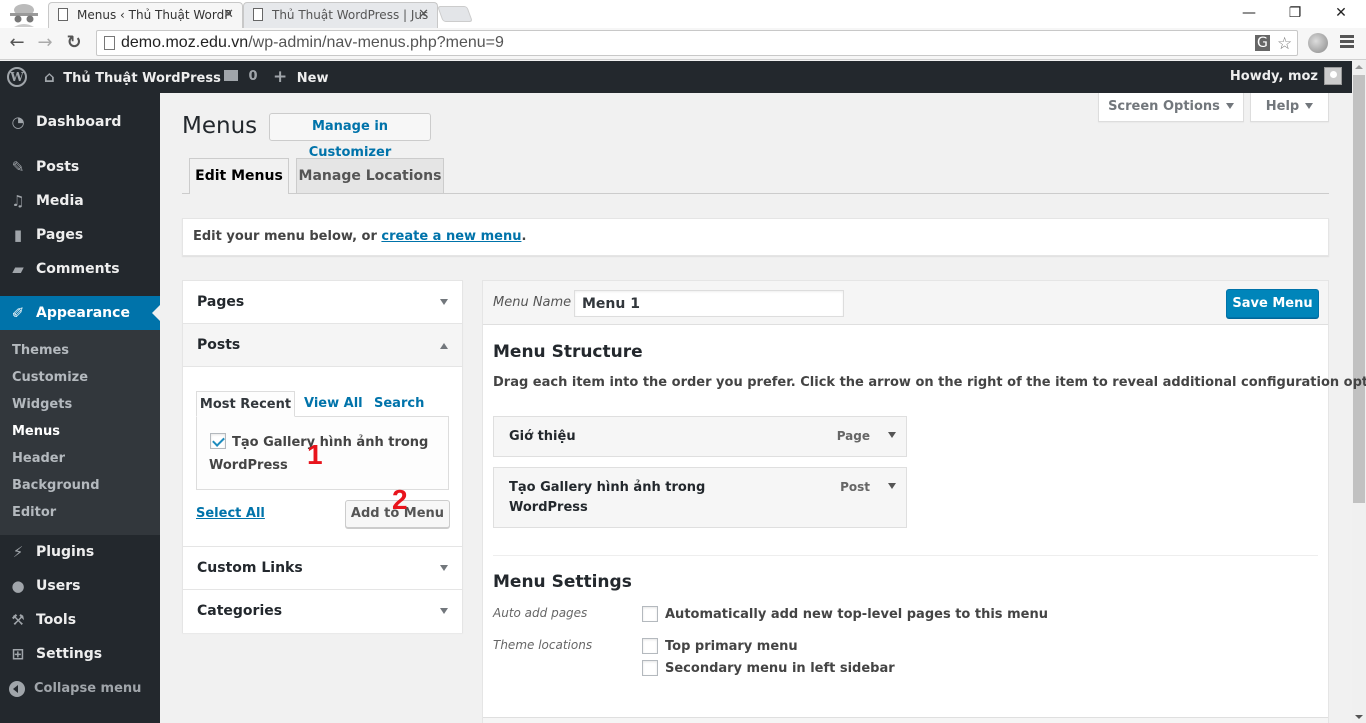  I want to click on section-pages: Pages, so click(322, 302).